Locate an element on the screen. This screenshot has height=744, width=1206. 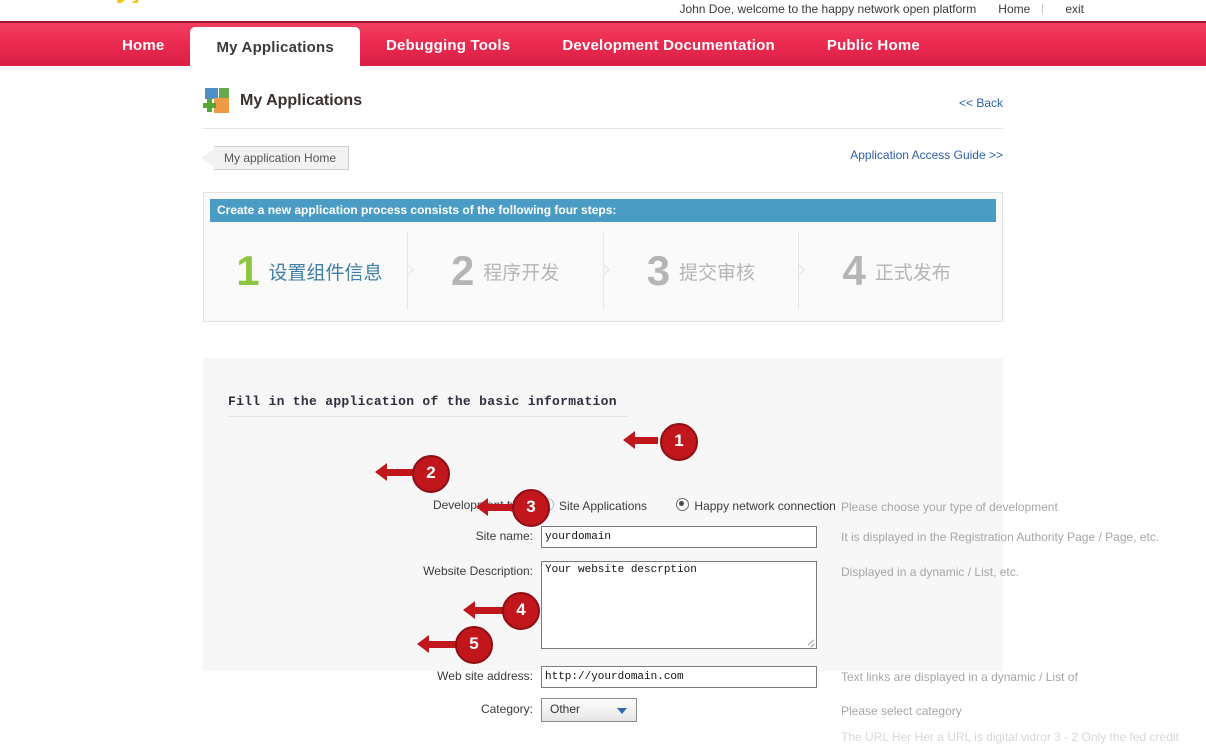
website-description-textarea is located at coordinates (679, 605).